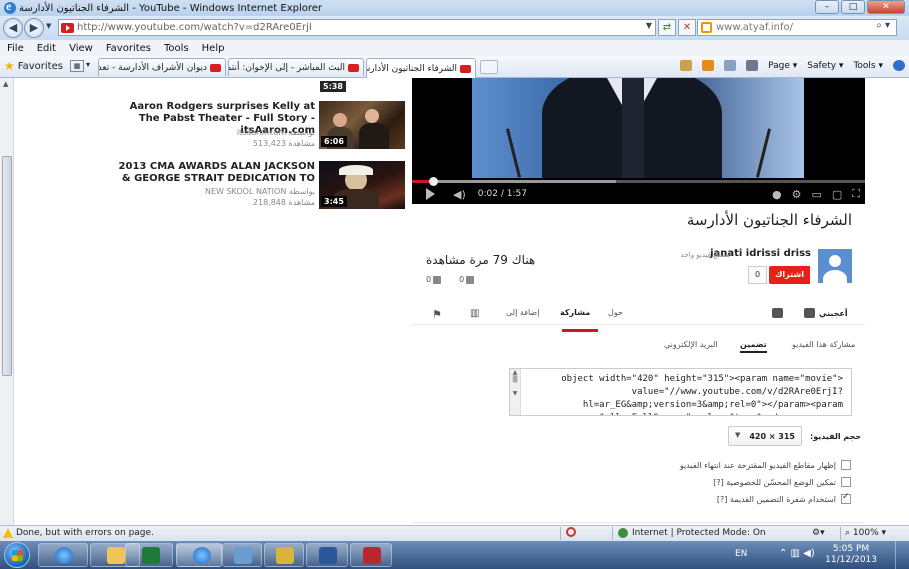  I want to click on tray-icons: ⌃ ▥ ◀), so click(797, 553).